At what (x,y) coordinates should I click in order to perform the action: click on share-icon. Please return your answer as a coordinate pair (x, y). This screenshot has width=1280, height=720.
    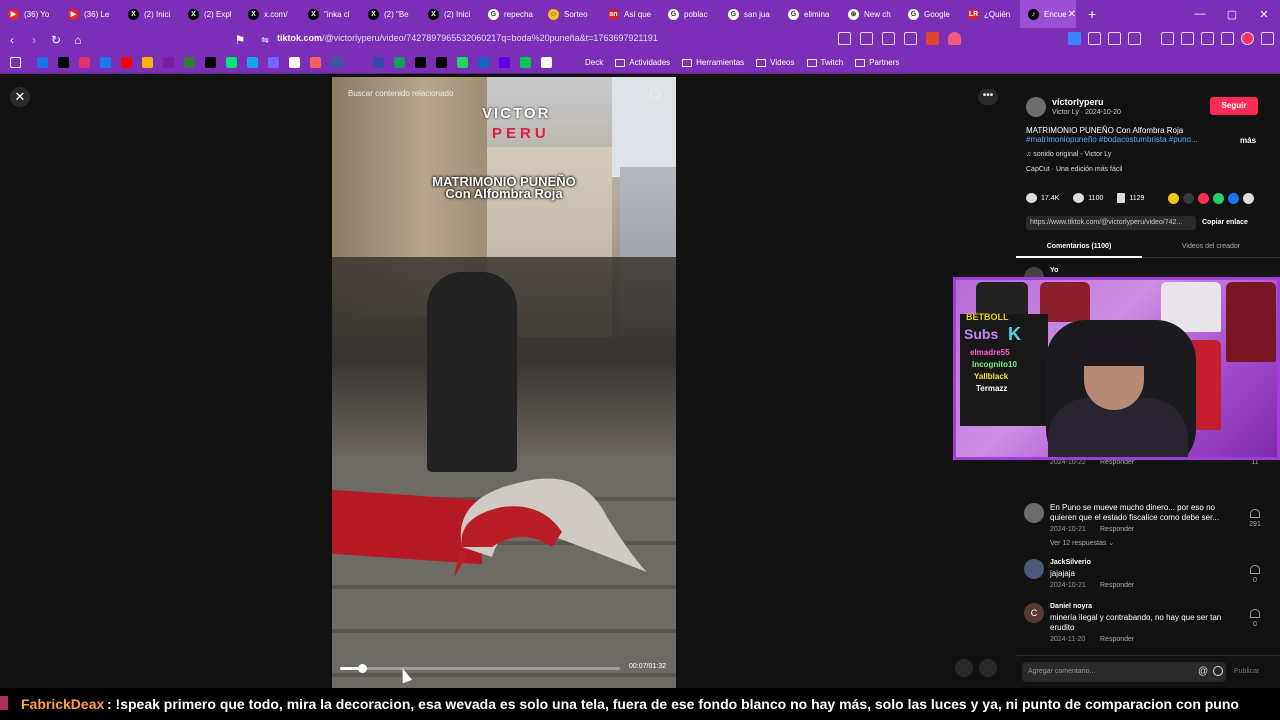
    Looking at the image, I should click on (910, 38).